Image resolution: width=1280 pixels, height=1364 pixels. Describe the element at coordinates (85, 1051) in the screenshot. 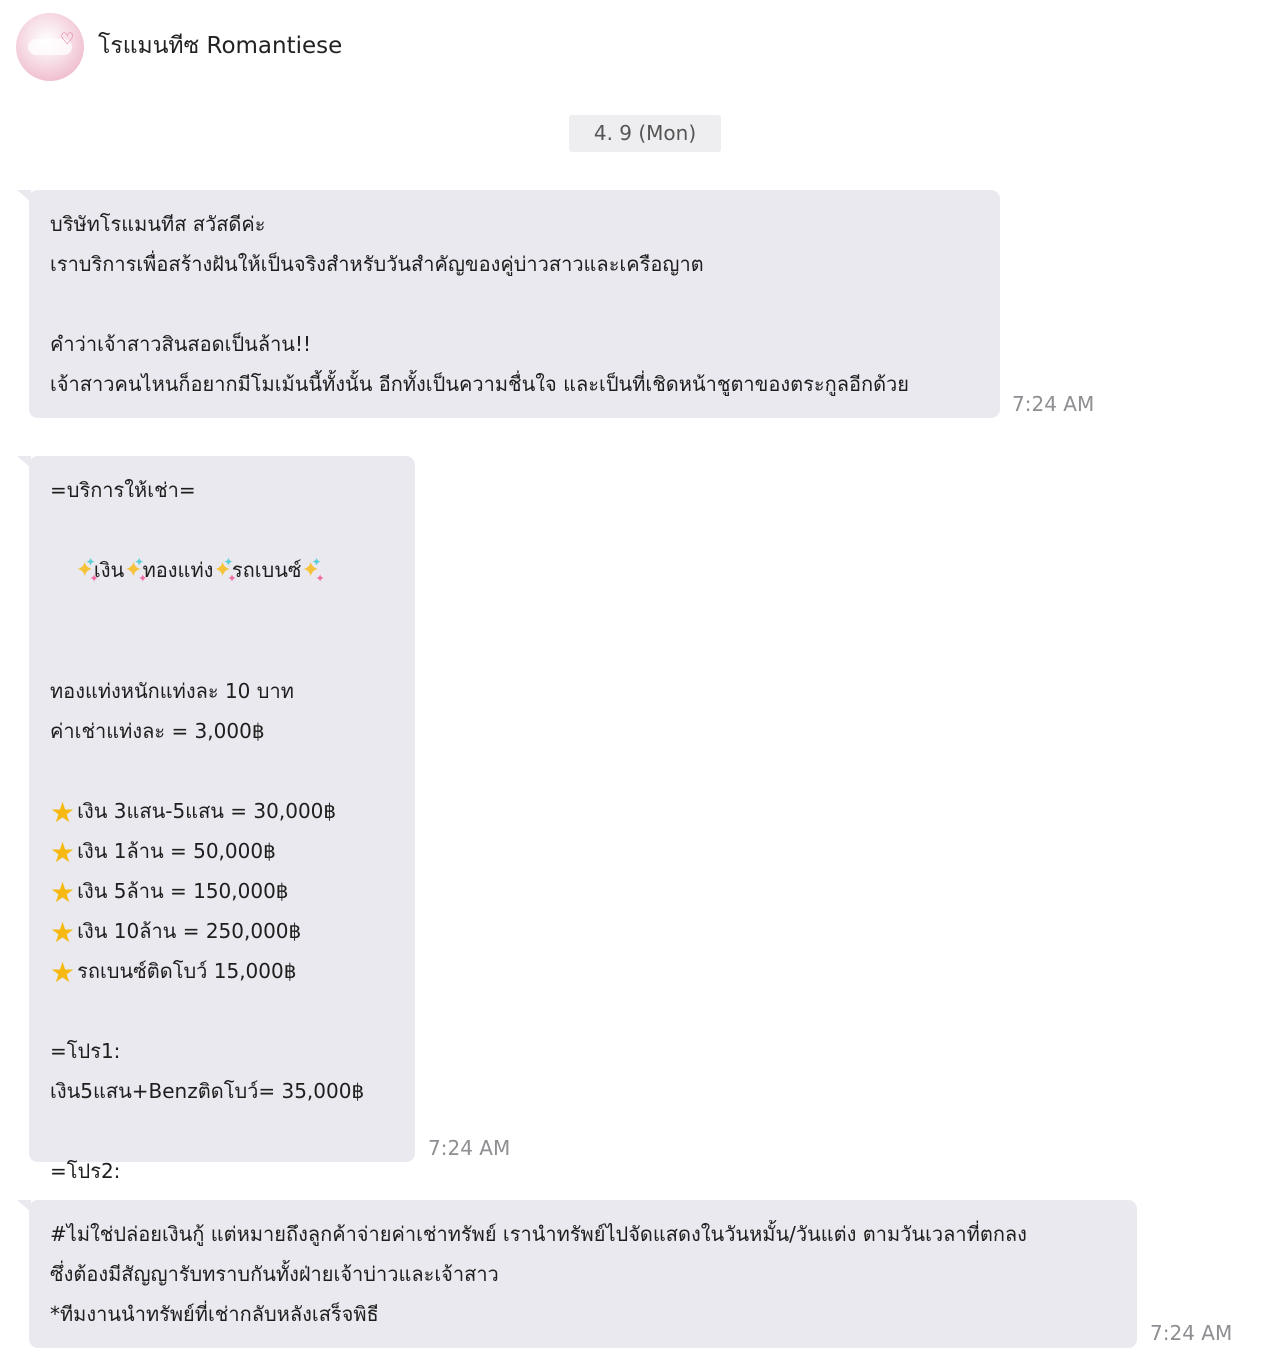

I see `message-line: =โปร1:` at that location.